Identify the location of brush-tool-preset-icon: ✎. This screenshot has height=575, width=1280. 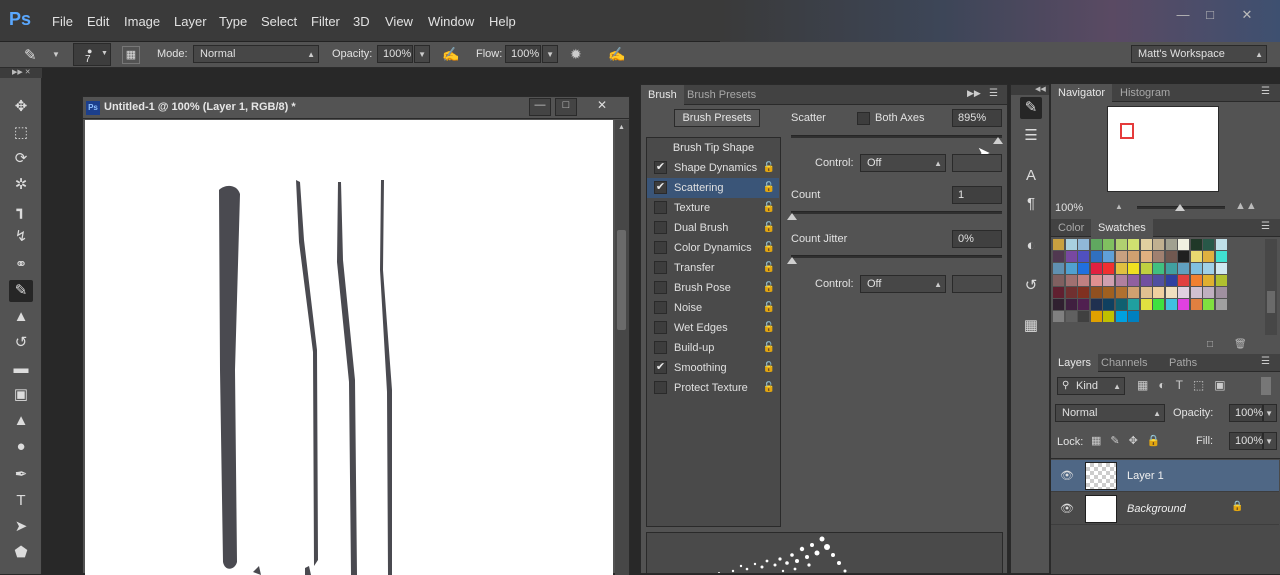
(30, 55).